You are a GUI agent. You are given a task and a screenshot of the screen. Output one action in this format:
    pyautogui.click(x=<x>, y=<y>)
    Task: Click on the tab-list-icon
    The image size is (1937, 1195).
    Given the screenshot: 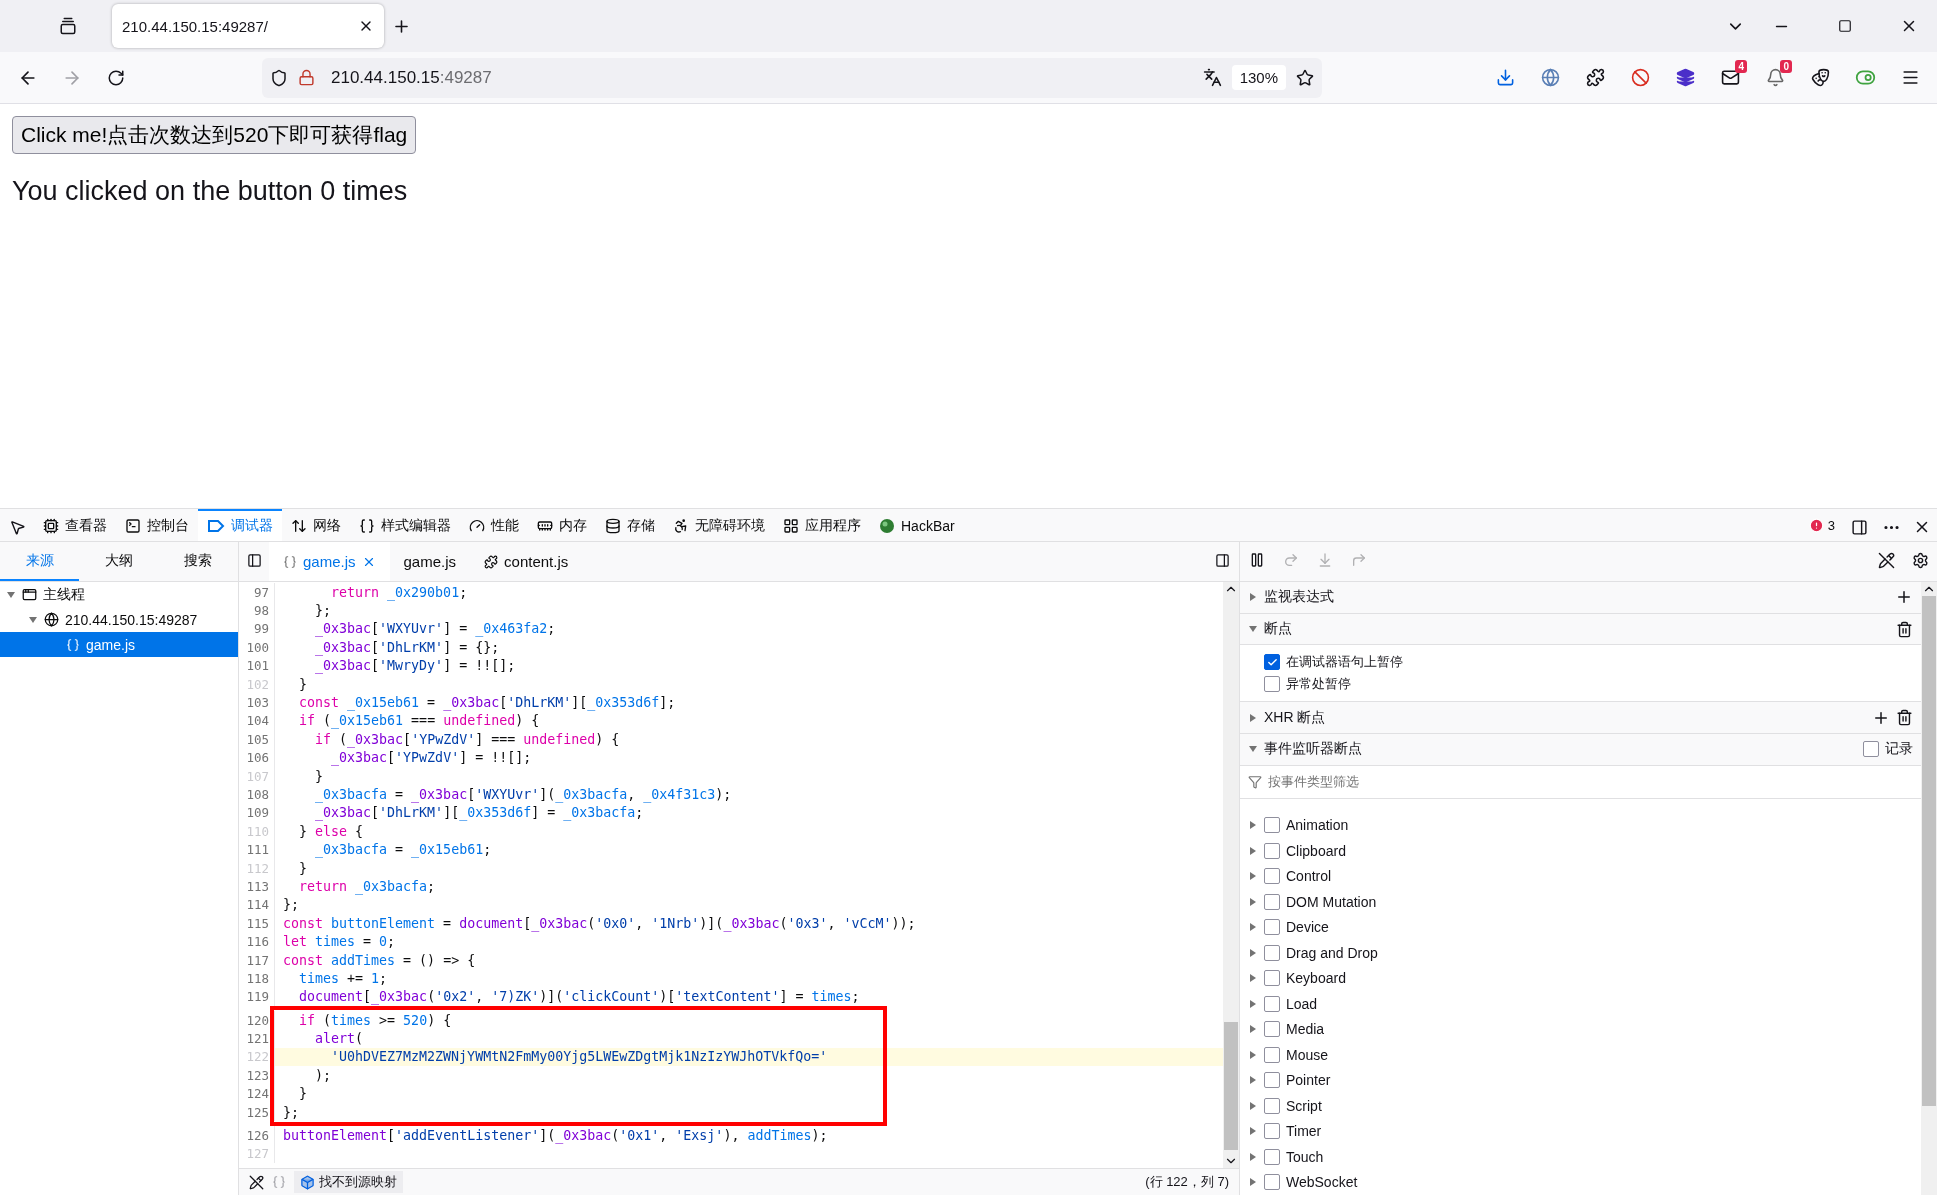 What is the action you would take?
    pyautogui.click(x=68, y=26)
    